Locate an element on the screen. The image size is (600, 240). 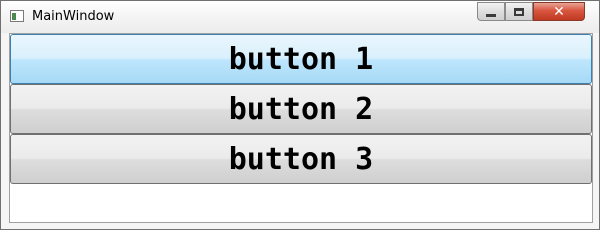
close-button: ✕ is located at coordinates (559, 11).